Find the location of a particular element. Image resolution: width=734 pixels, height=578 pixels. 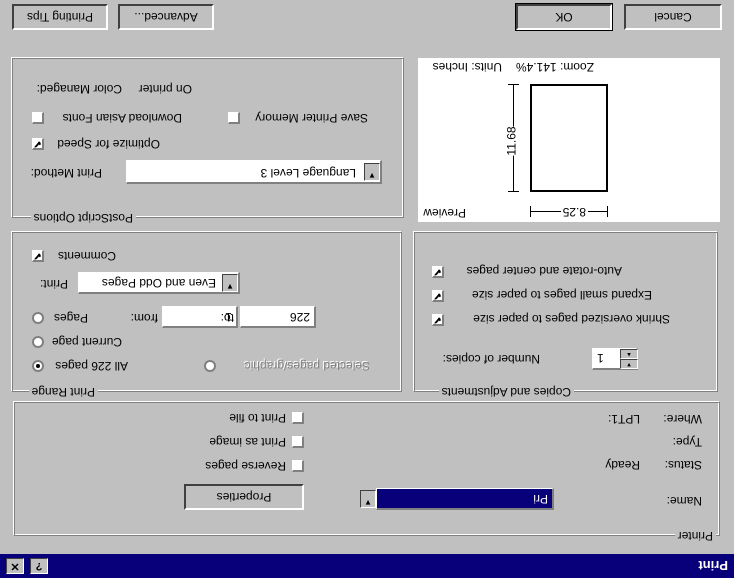

printer-name-select: Pri is located at coordinates (465, 499).